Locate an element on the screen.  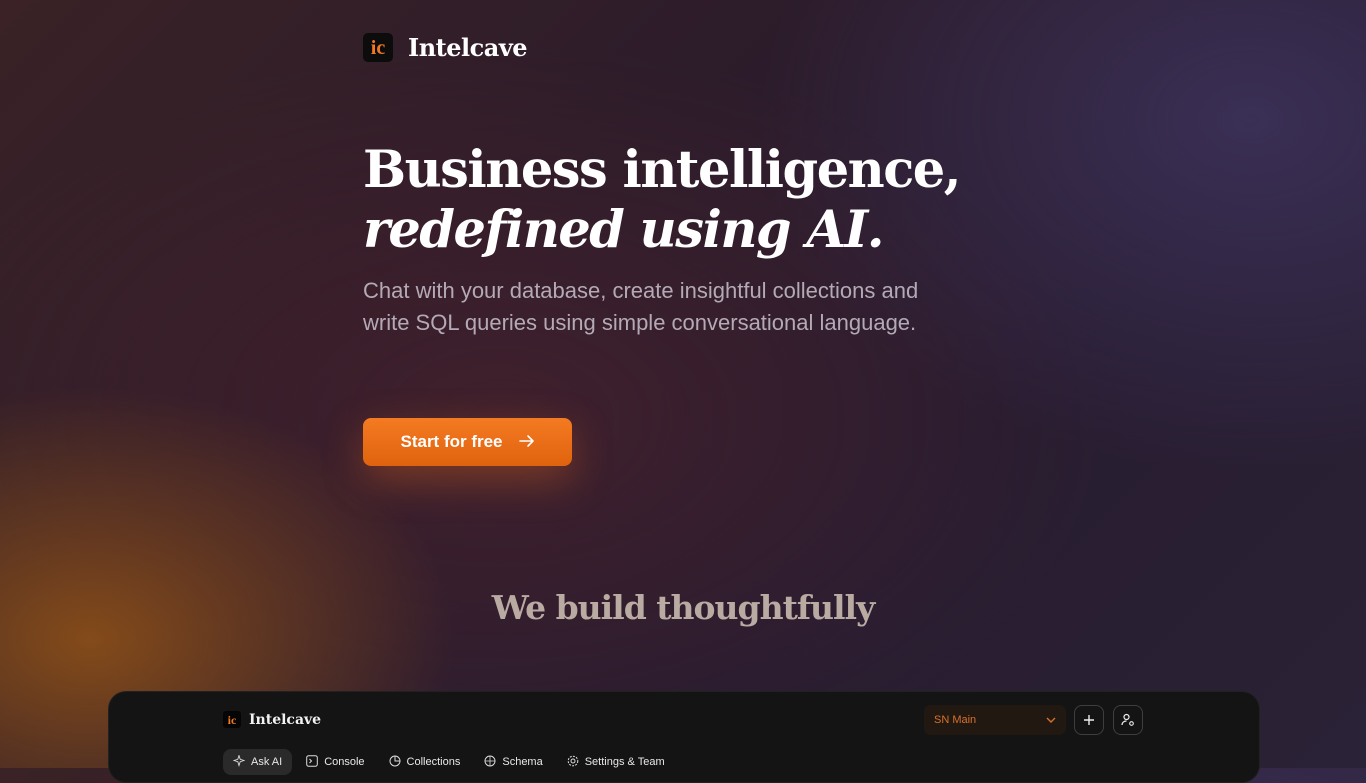
app-logo: ic Intelcave is located at coordinates (272, 719).